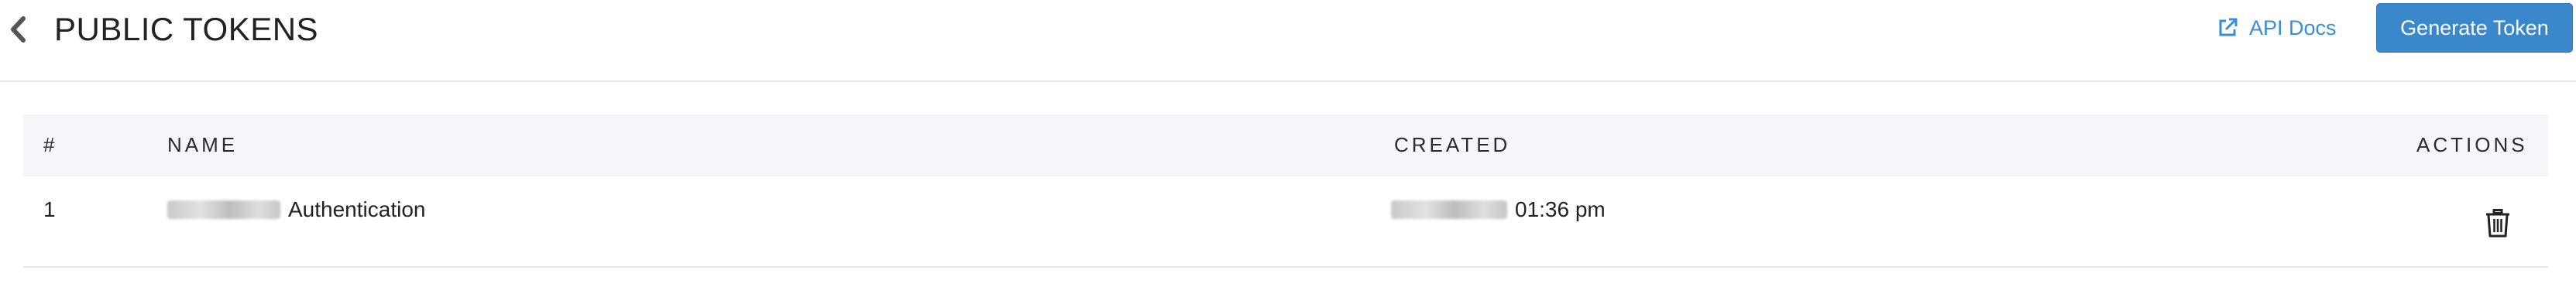 The height and width of the screenshot is (308, 2576). What do you see at coordinates (50, 144) in the screenshot?
I see `column-header-index: #` at bounding box center [50, 144].